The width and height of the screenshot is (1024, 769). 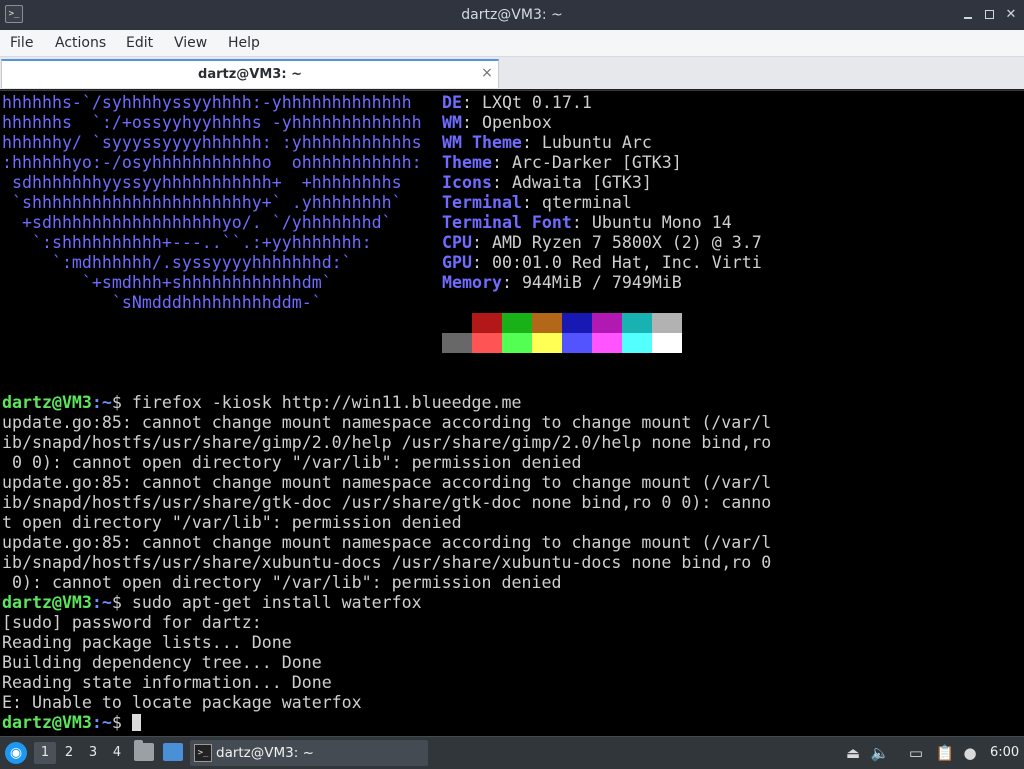 I want to click on system-info-value: Openbox, so click(x=511, y=122).